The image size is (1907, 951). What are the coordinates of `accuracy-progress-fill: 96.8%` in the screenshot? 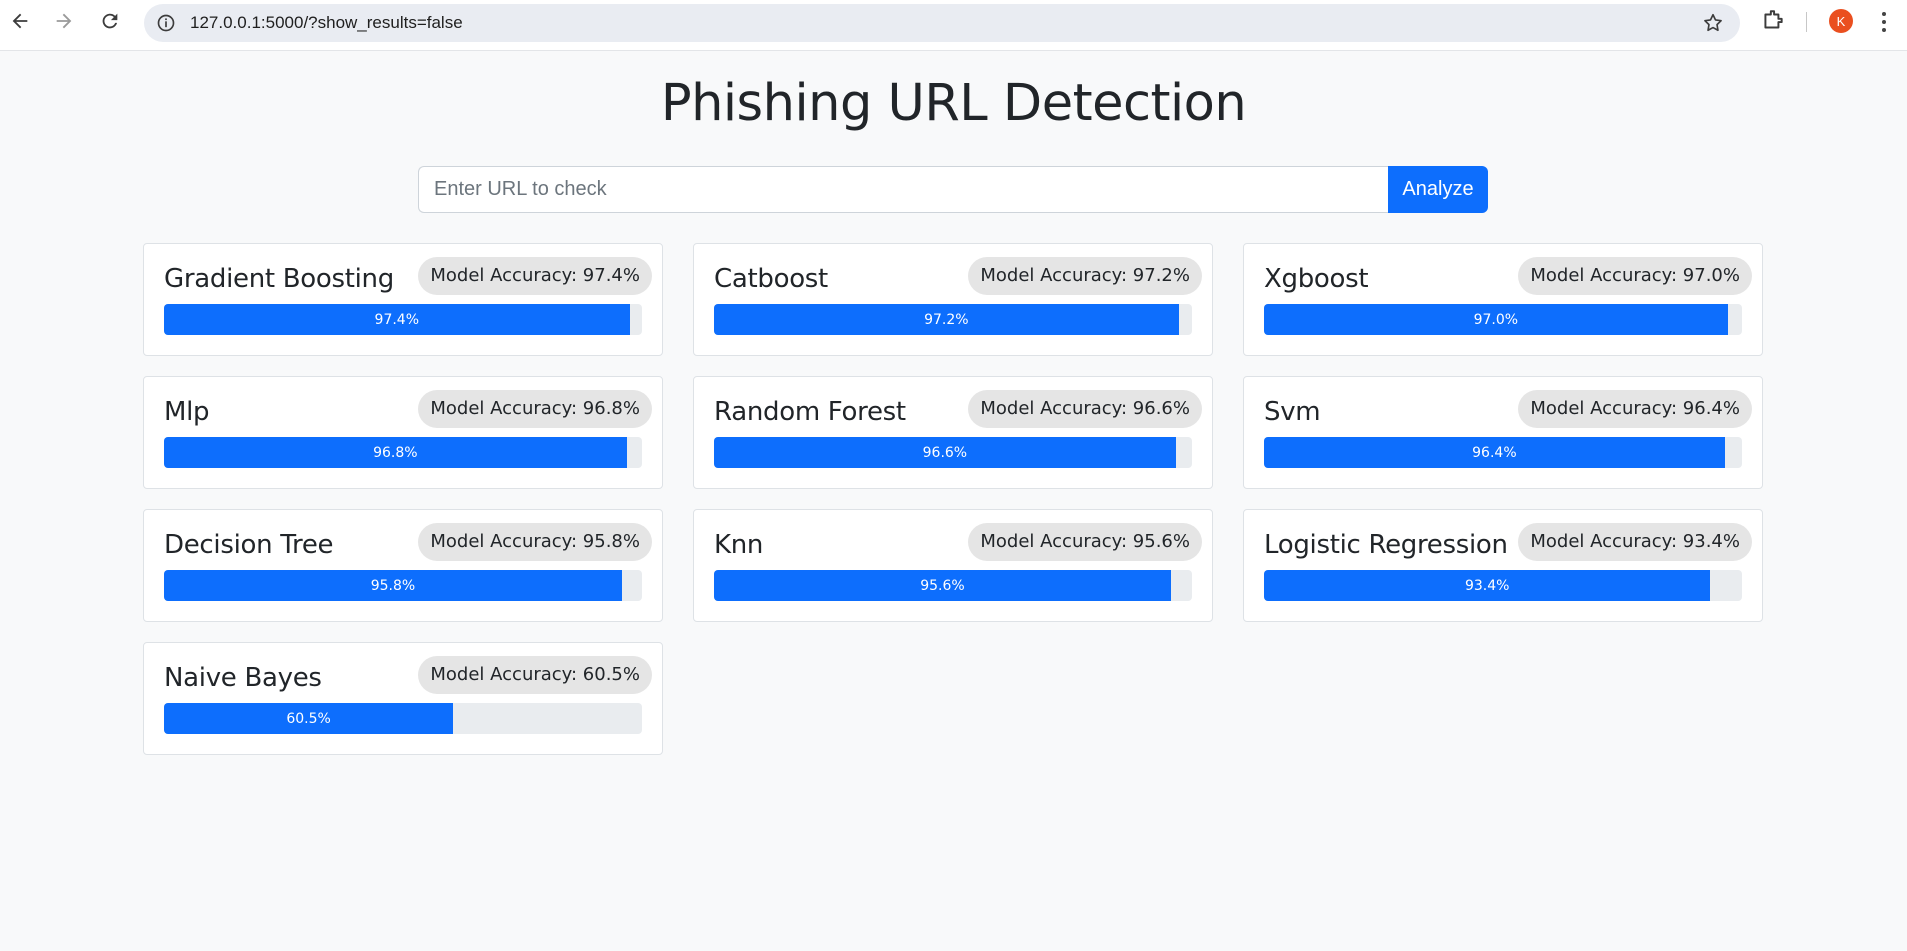 It's located at (395, 452).